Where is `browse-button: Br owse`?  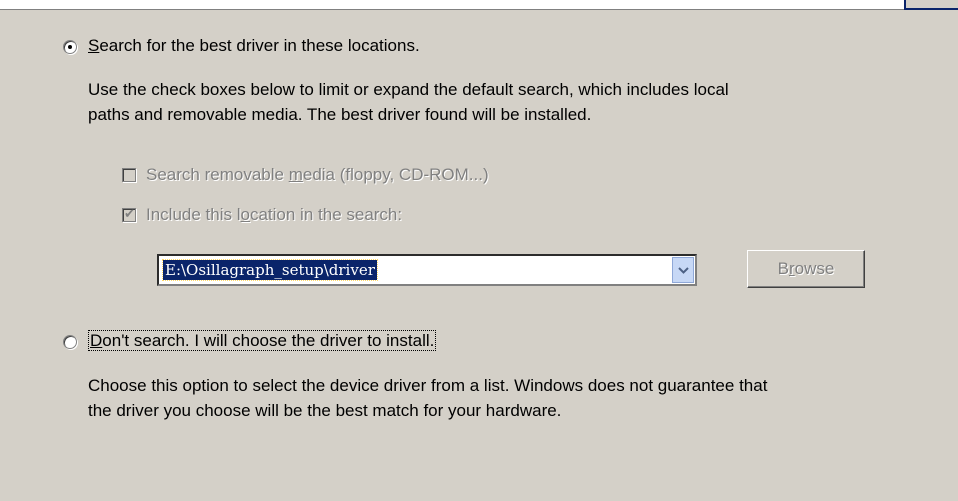
browse-button: Br owse is located at coordinates (806, 269).